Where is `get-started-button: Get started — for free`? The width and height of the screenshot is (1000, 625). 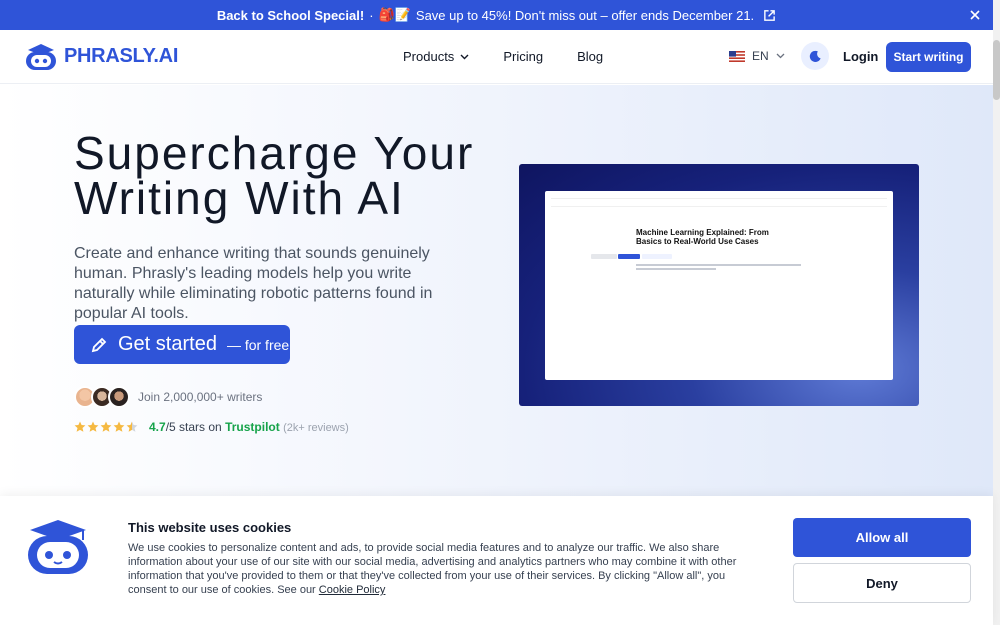
get-started-button: Get started — for free is located at coordinates (182, 344).